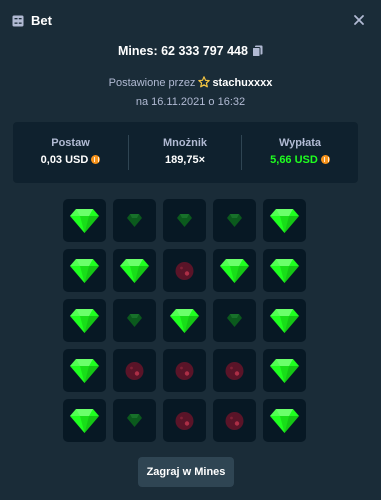  What do you see at coordinates (294, 160) in the screenshot?
I see `stat-payout-amount: 5,66 USD` at bounding box center [294, 160].